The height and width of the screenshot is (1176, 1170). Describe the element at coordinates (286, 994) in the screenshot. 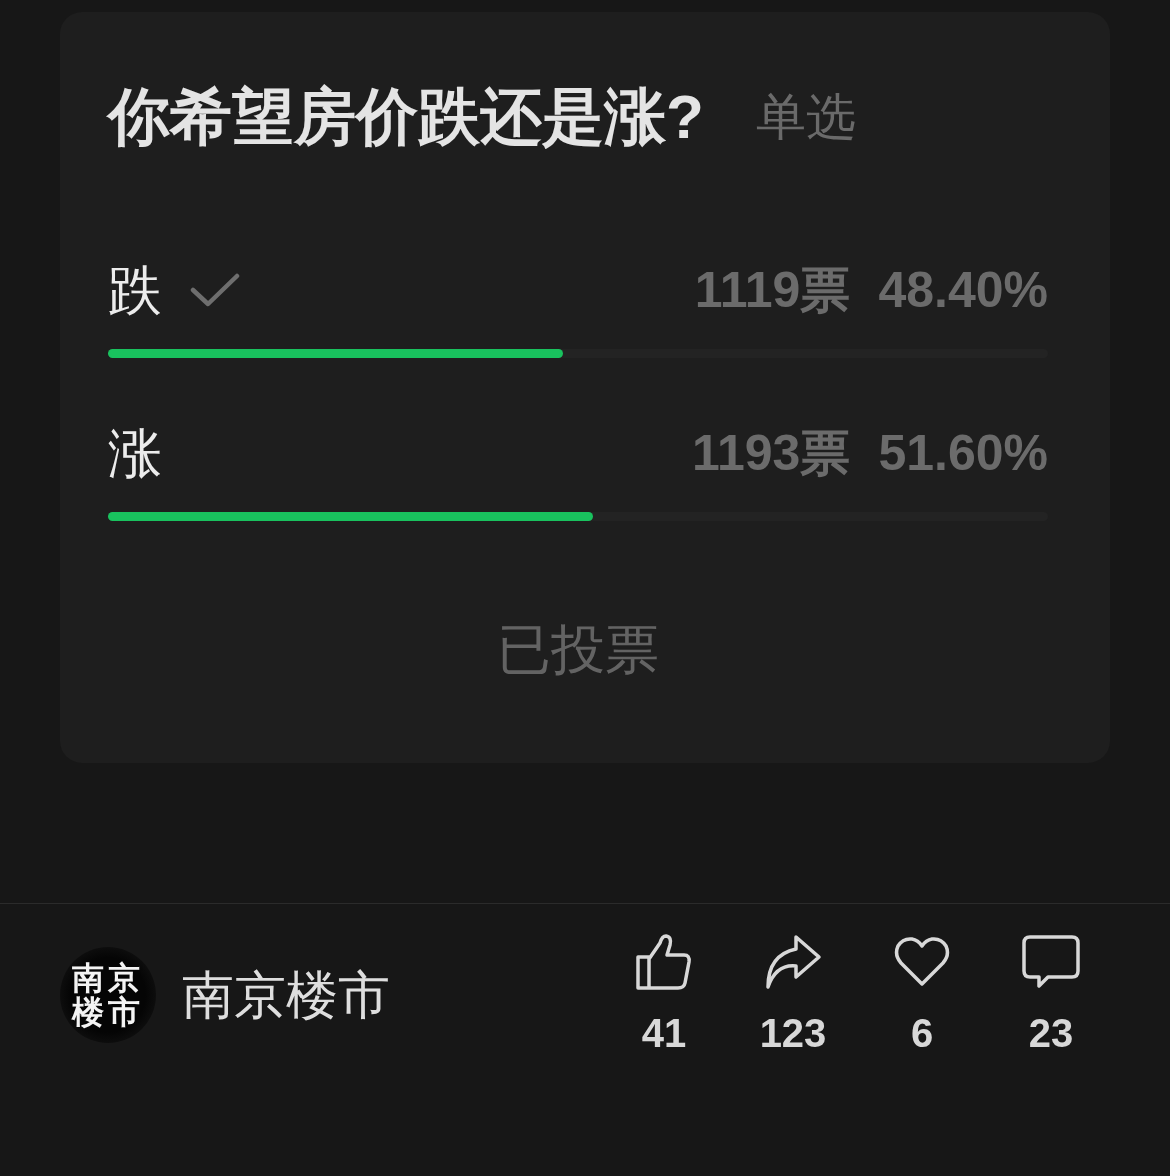

I see `author-name: 南京楼市` at that location.